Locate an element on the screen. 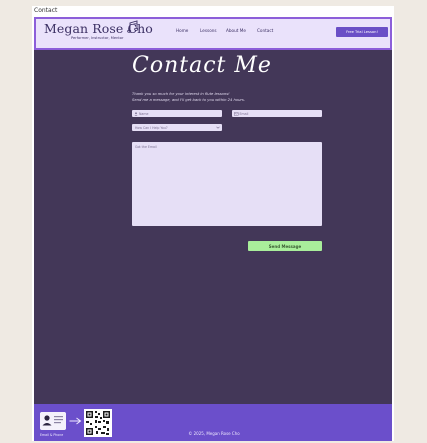  nav-lessons: Lessons is located at coordinates (208, 30).